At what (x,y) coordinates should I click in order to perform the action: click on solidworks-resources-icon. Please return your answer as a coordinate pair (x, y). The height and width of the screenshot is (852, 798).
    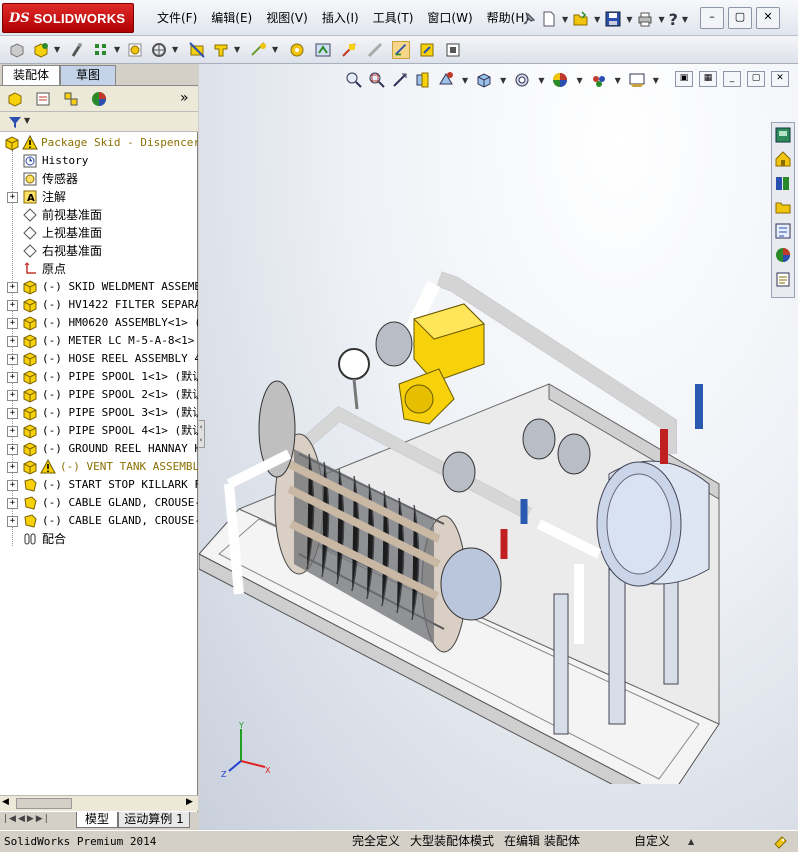
    Looking at the image, I should click on (783, 135).